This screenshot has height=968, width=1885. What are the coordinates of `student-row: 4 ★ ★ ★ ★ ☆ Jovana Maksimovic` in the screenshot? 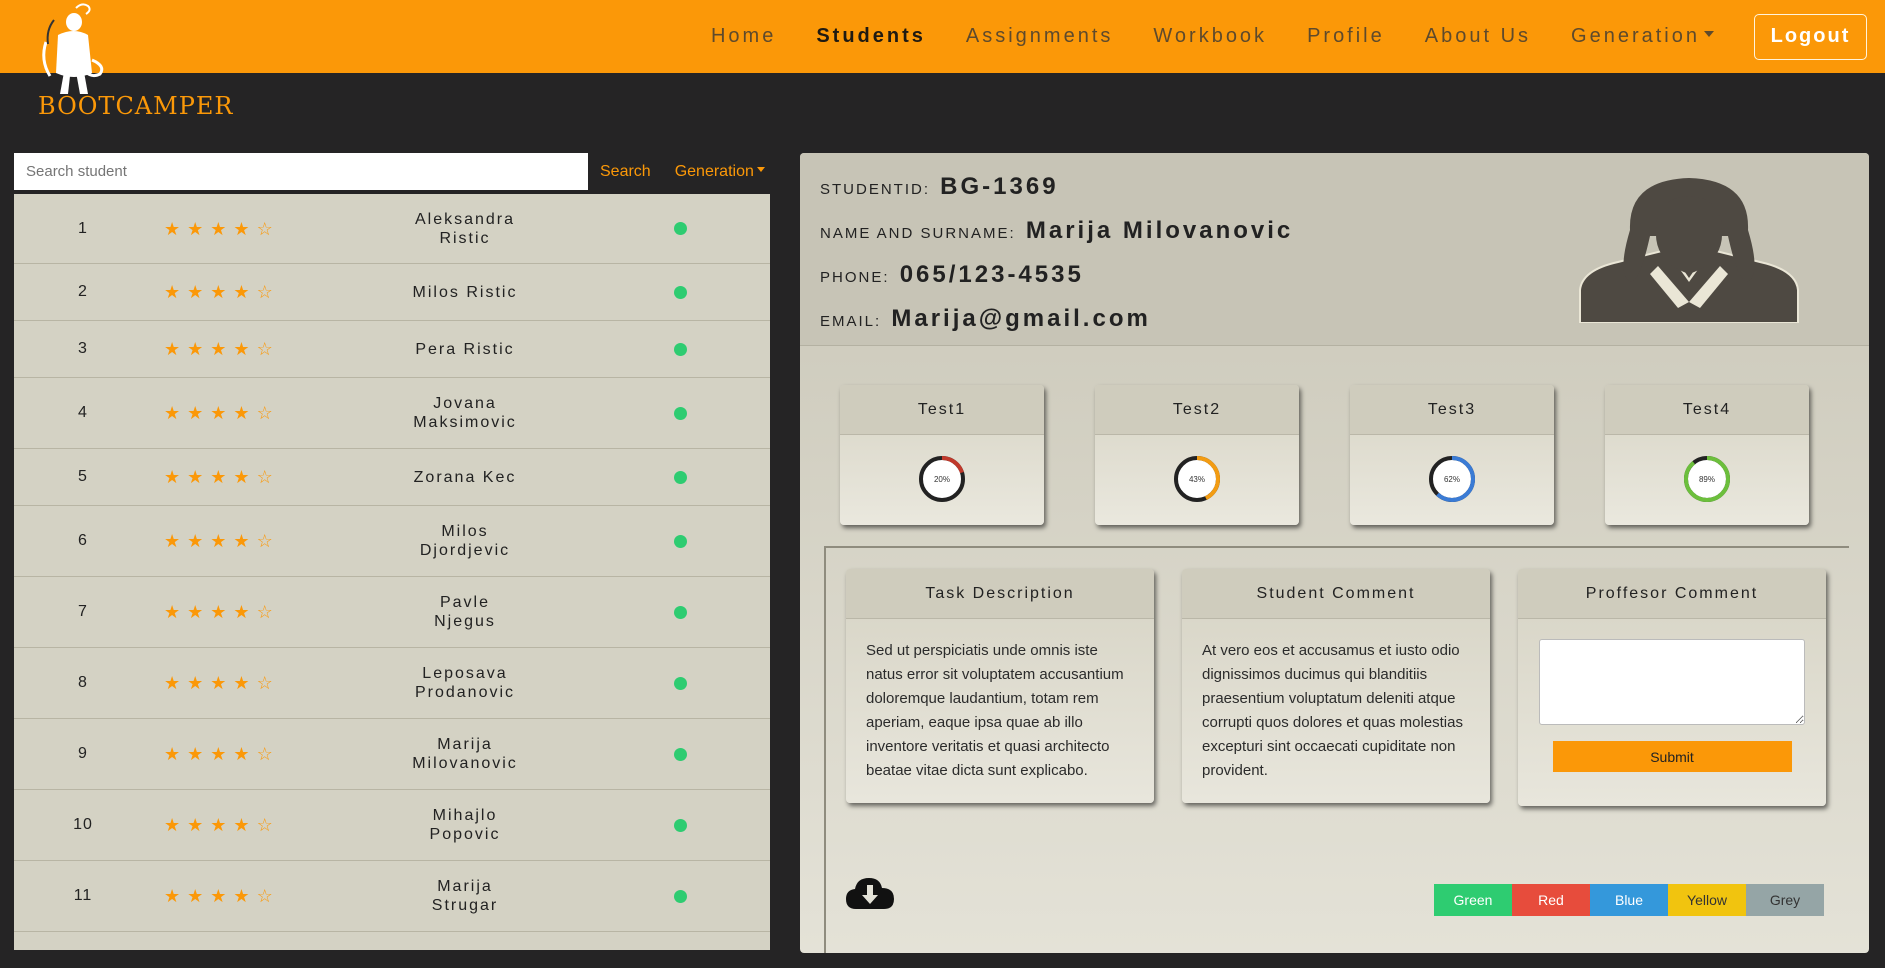 It's located at (392, 413).